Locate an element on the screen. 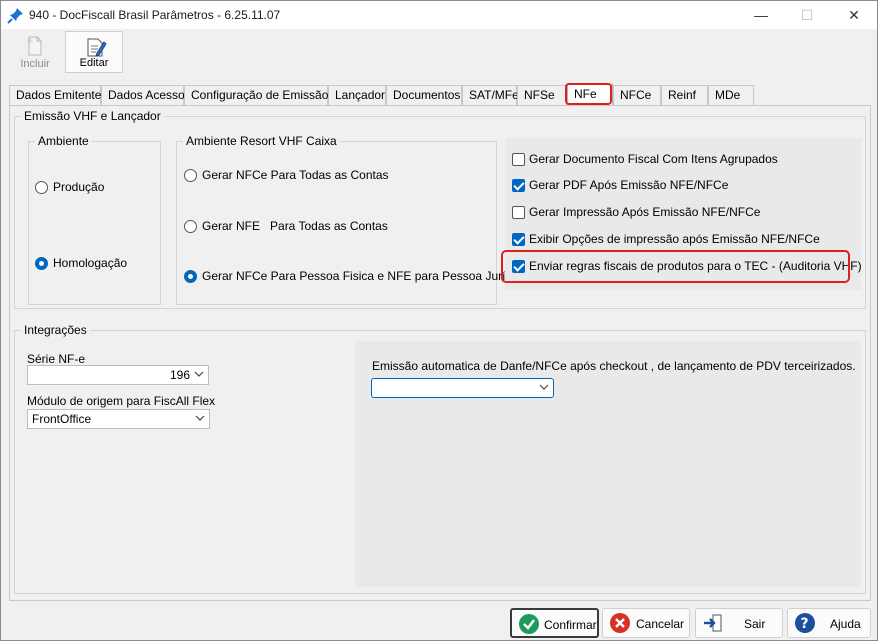 This screenshot has width=878, height=641. new-document-icon: ✳ is located at coordinates (34, 46).